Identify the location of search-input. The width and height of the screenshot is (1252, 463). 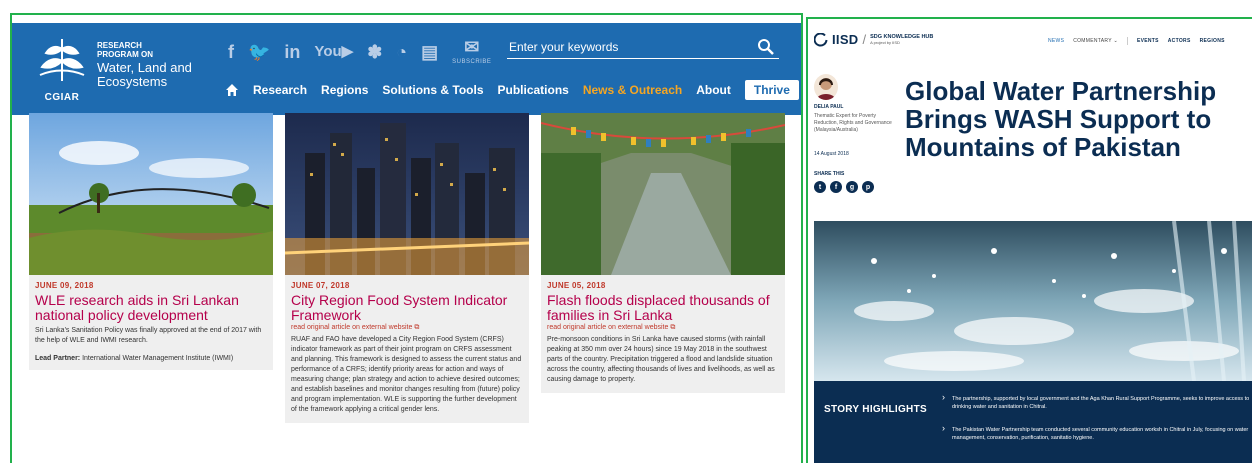
(627, 47).